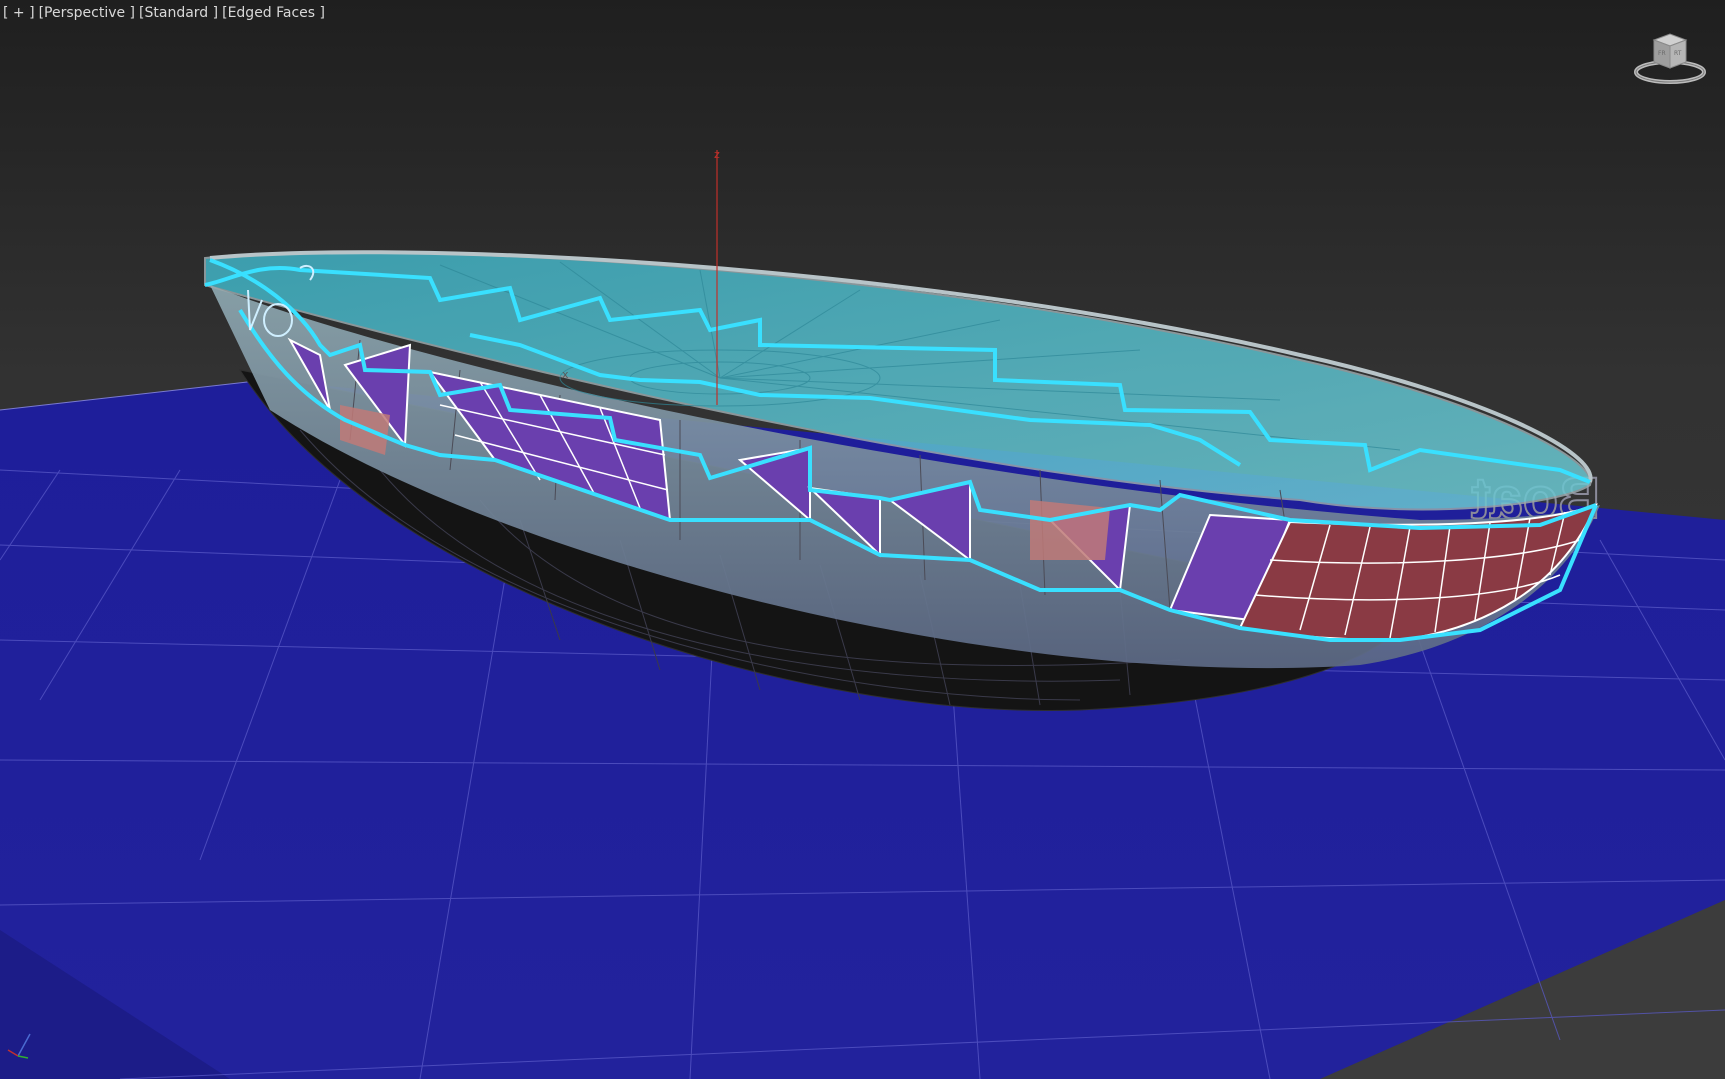 This screenshot has width=1725, height=1079. Describe the element at coordinates (1678, 53) in the screenshot. I see `svg-text: RT` at that location.